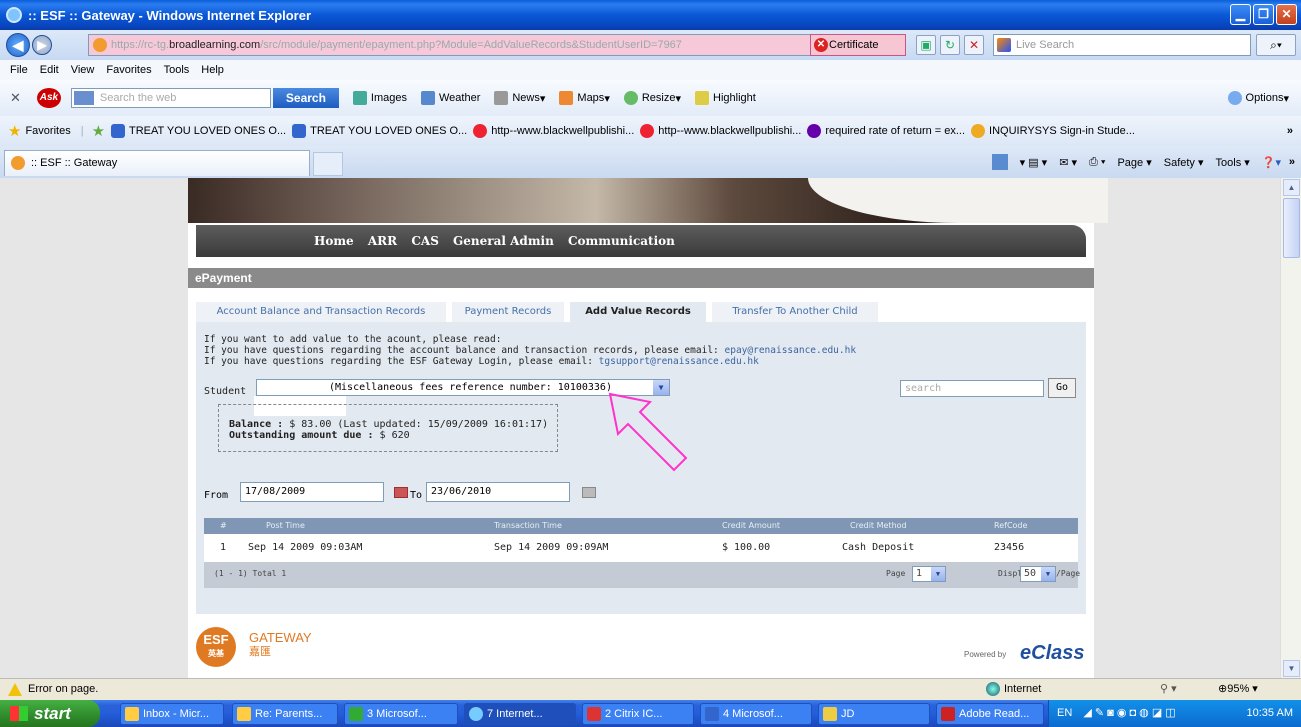 Image resolution: width=1301 pixels, height=727 pixels. I want to click on scroll-down-icon: ▼, so click(1291, 668).